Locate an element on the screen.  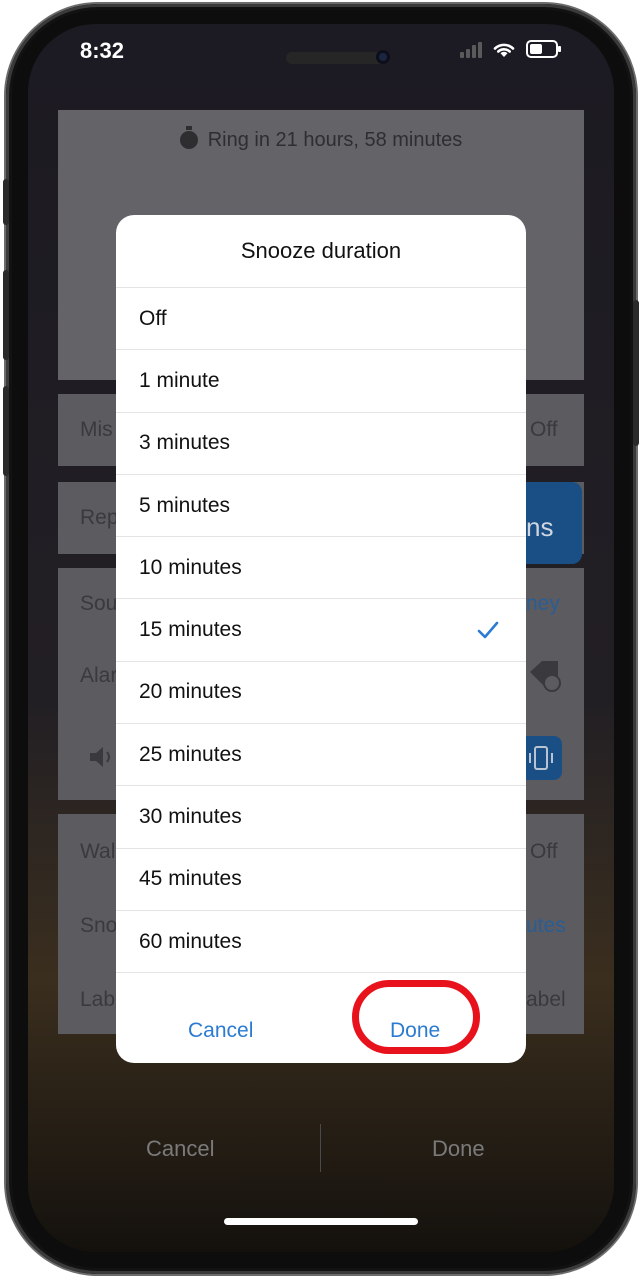
cellular-signal-icon is located at coordinates (471, 49).